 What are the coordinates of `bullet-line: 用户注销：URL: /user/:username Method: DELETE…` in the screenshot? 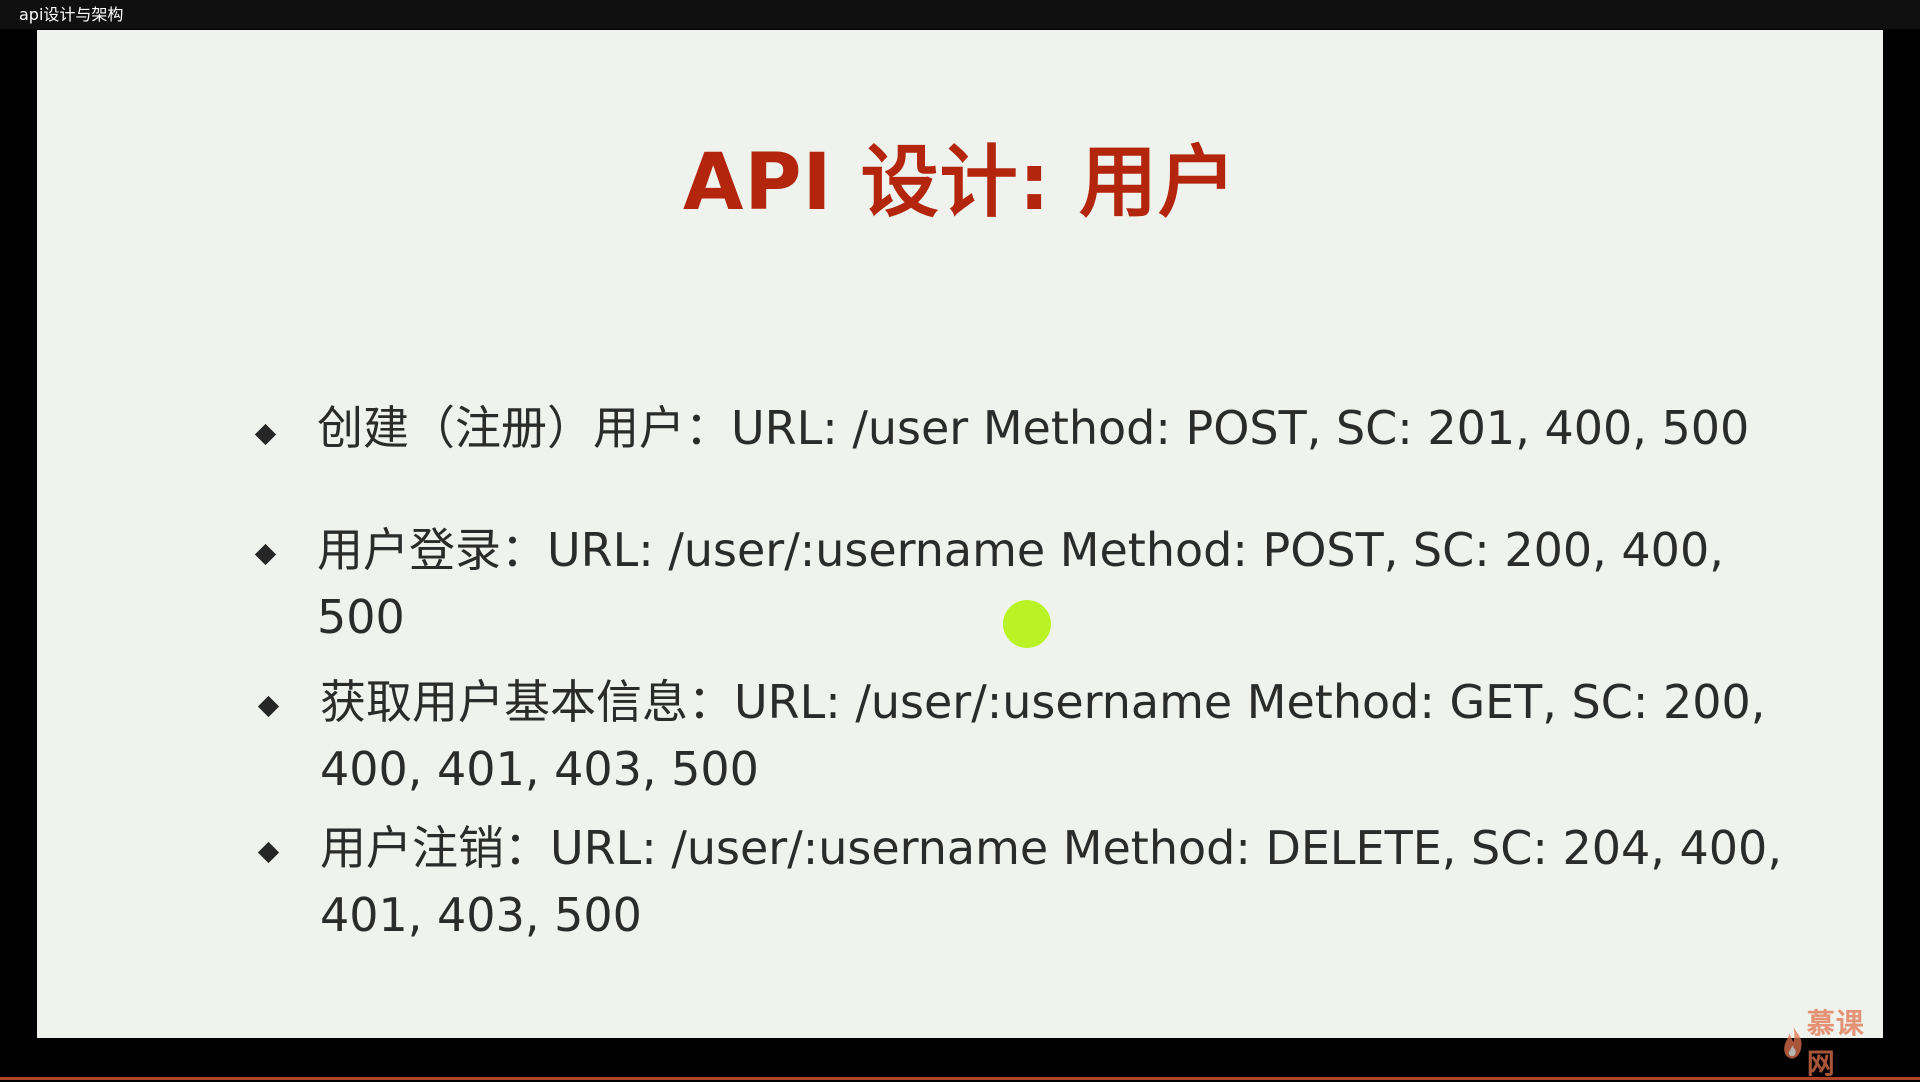 It's located at (1051, 848).